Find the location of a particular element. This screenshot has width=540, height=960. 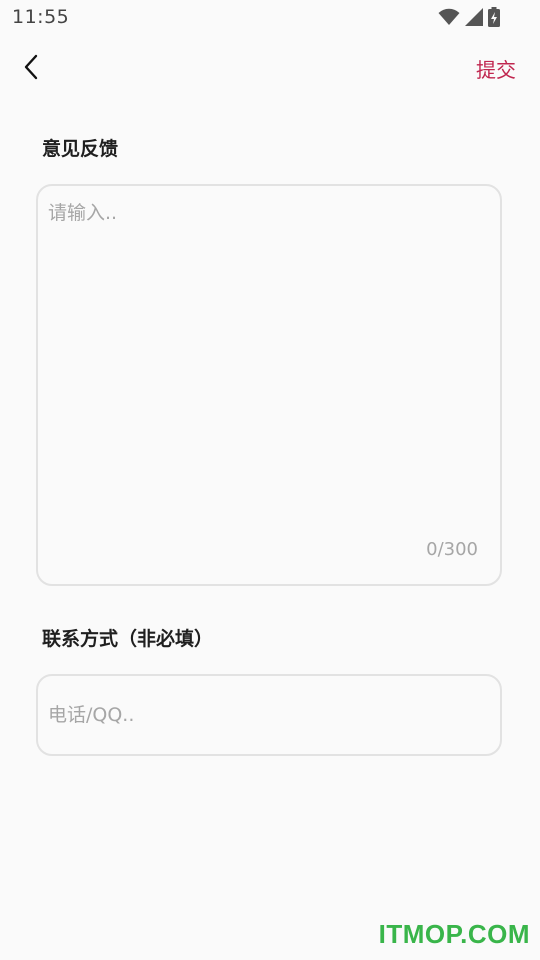

top-bar: 提交 is located at coordinates (270, 68).